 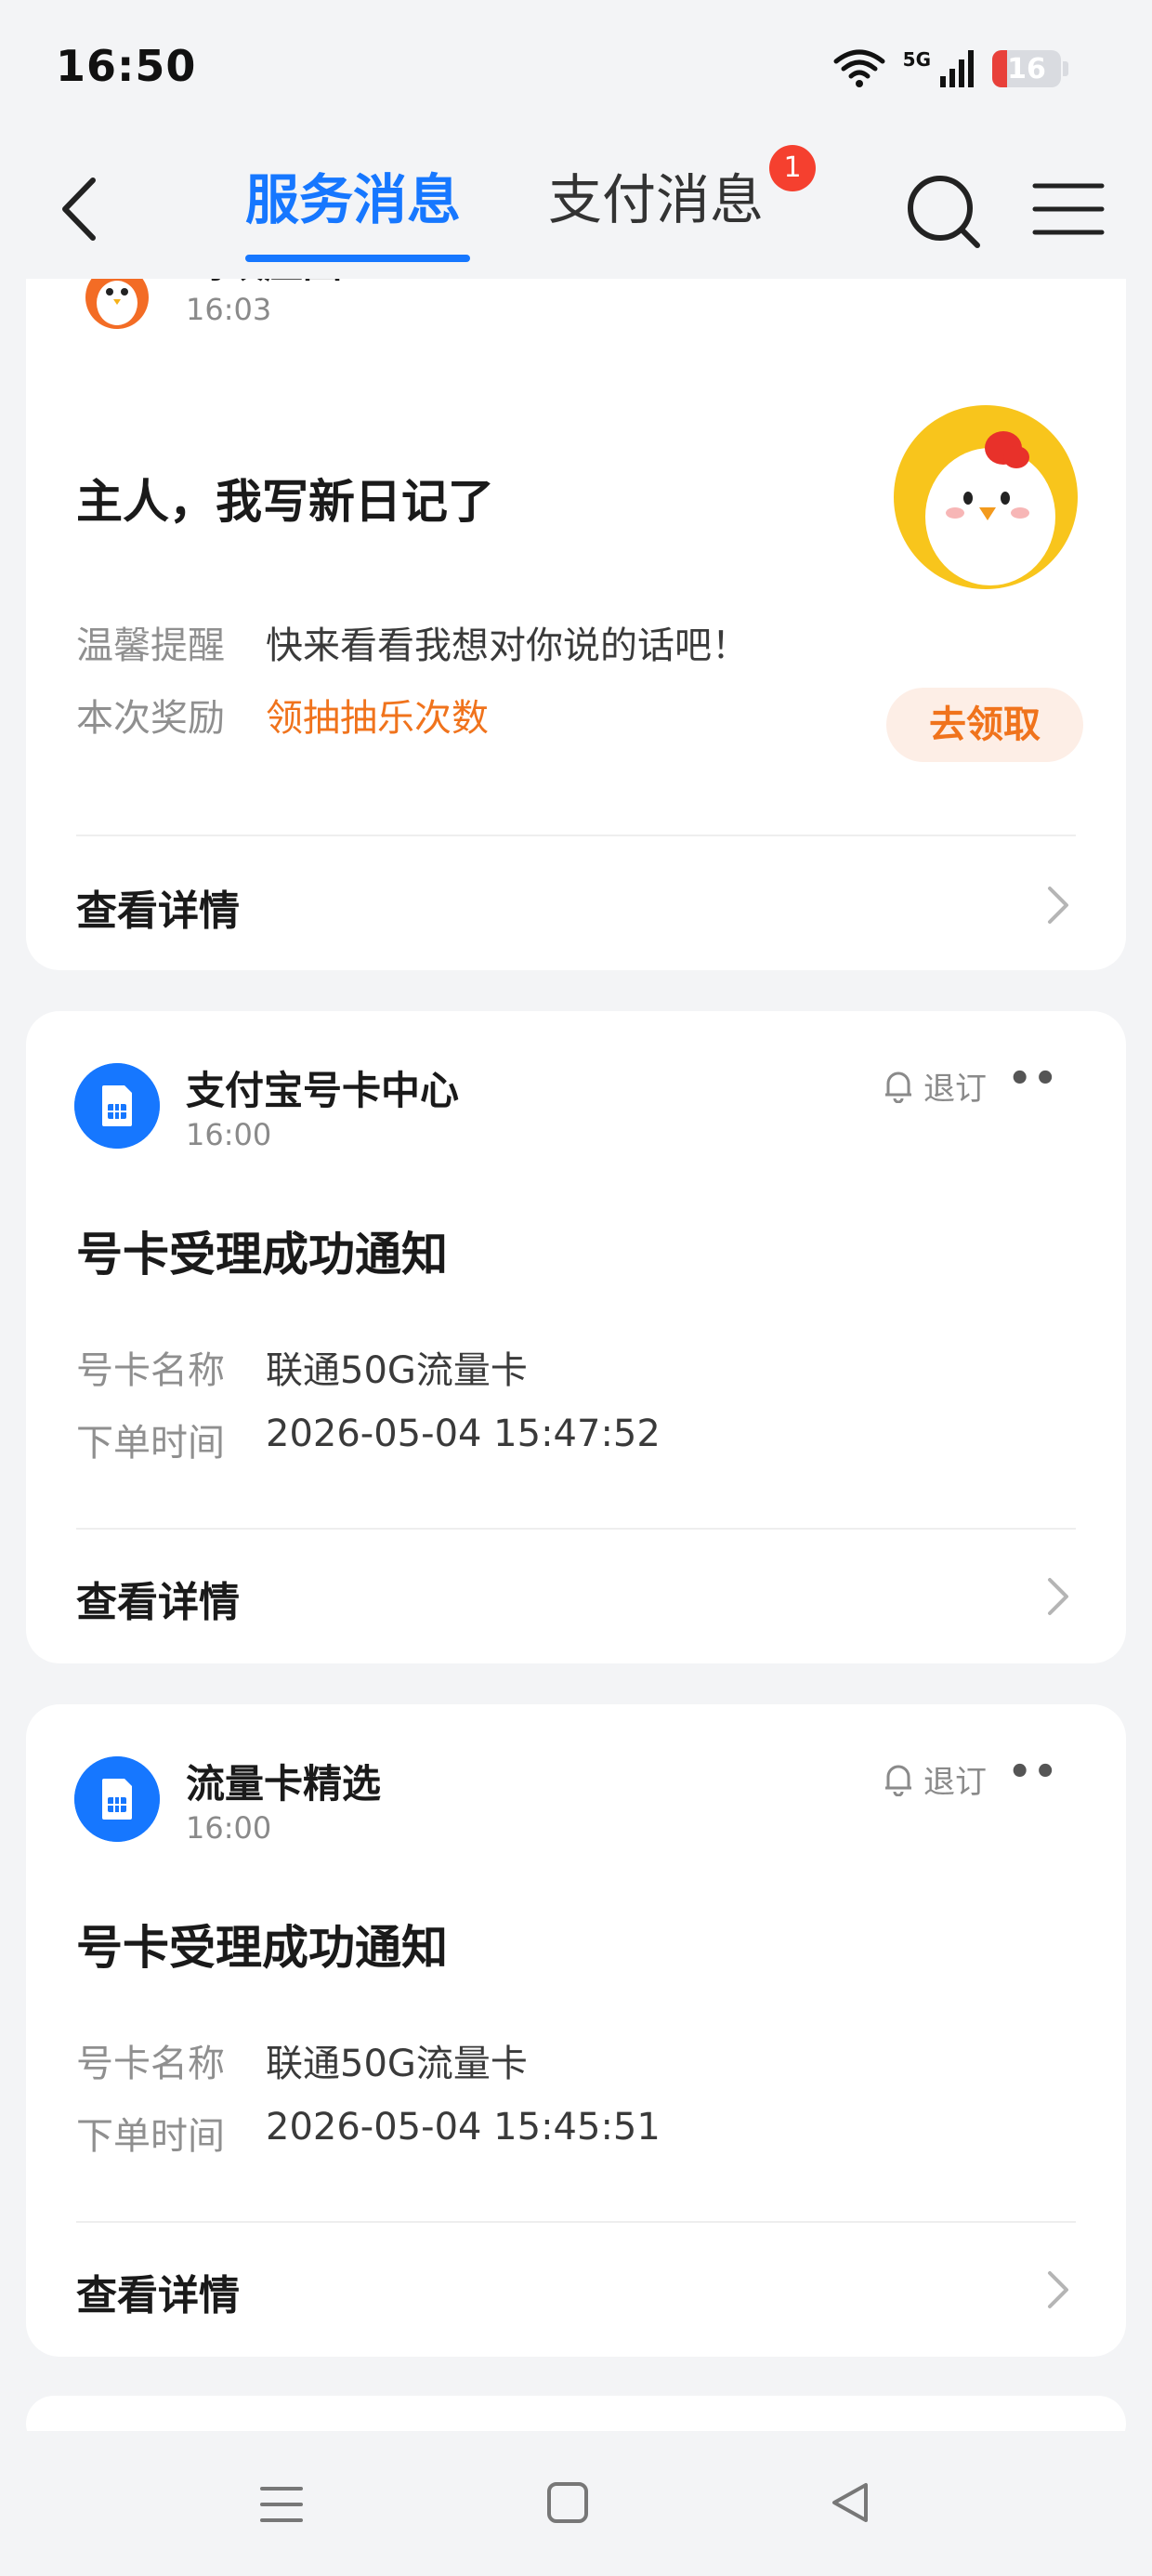 I want to click on info-row: 温馨提醒 快来看看我想对你说的话吧！, so click(x=412, y=642).